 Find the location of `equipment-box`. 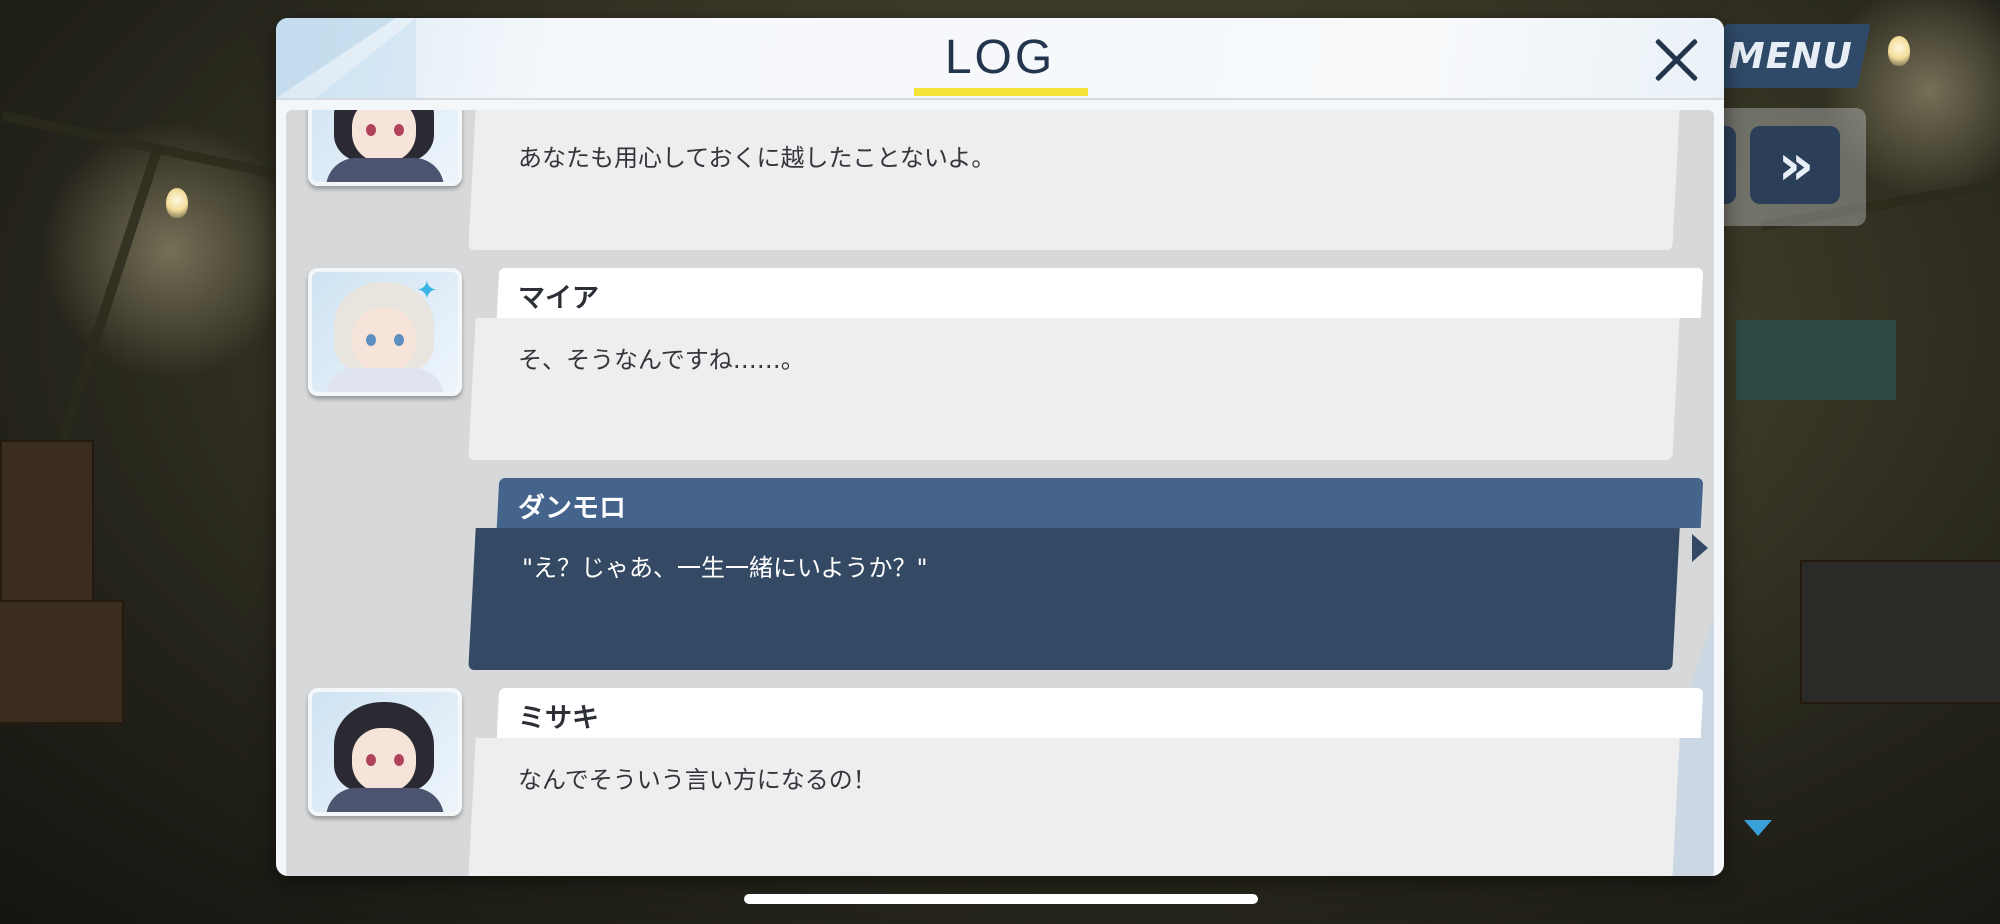

equipment-box is located at coordinates (1900, 632).